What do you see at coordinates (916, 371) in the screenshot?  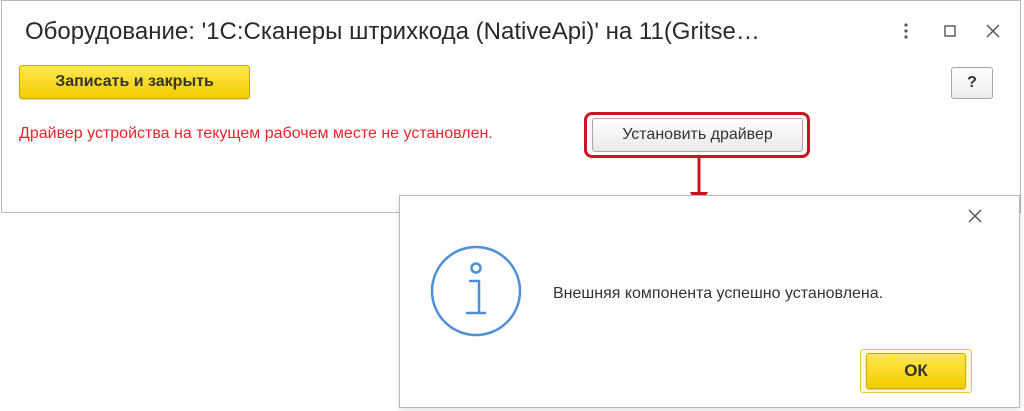 I see `ok-button: ОК` at bounding box center [916, 371].